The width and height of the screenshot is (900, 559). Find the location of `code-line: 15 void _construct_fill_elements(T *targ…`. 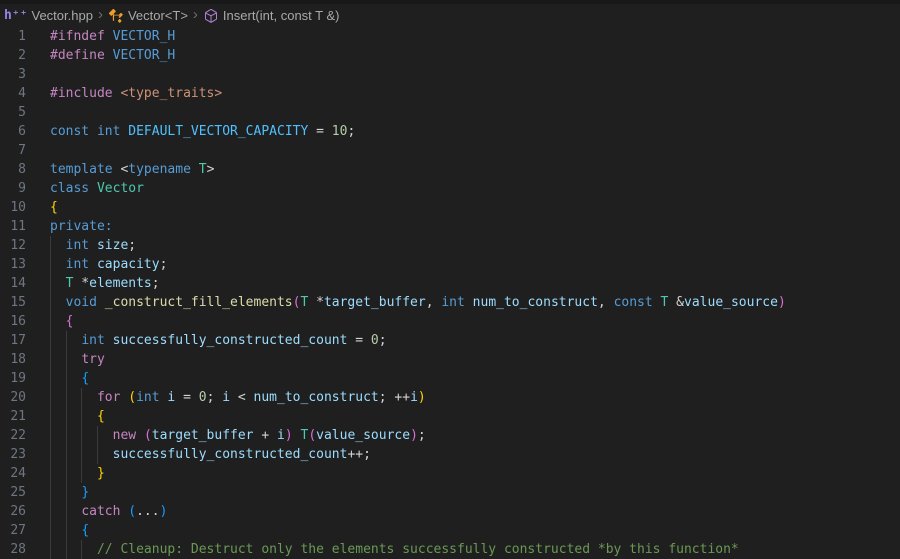

code-line: 15 void _construct_fill_elements(T *targ… is located at coordinates (450, 302).